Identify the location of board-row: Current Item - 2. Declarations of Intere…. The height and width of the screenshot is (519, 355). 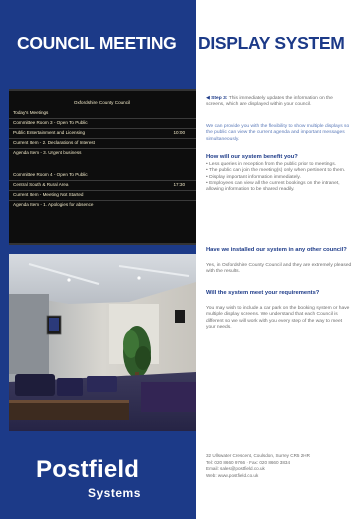
(102, 142).